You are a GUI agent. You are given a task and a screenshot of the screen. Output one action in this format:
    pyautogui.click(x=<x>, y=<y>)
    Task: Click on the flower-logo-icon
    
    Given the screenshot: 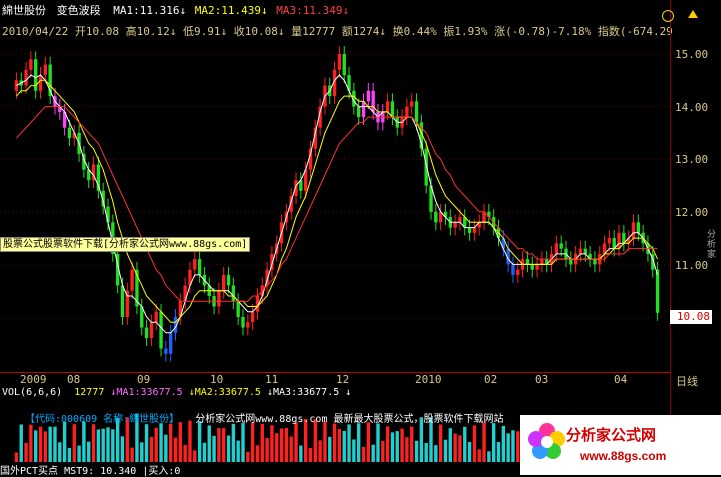 What is the action you would take?
    pyautogui.click(x=546, y=441)
    